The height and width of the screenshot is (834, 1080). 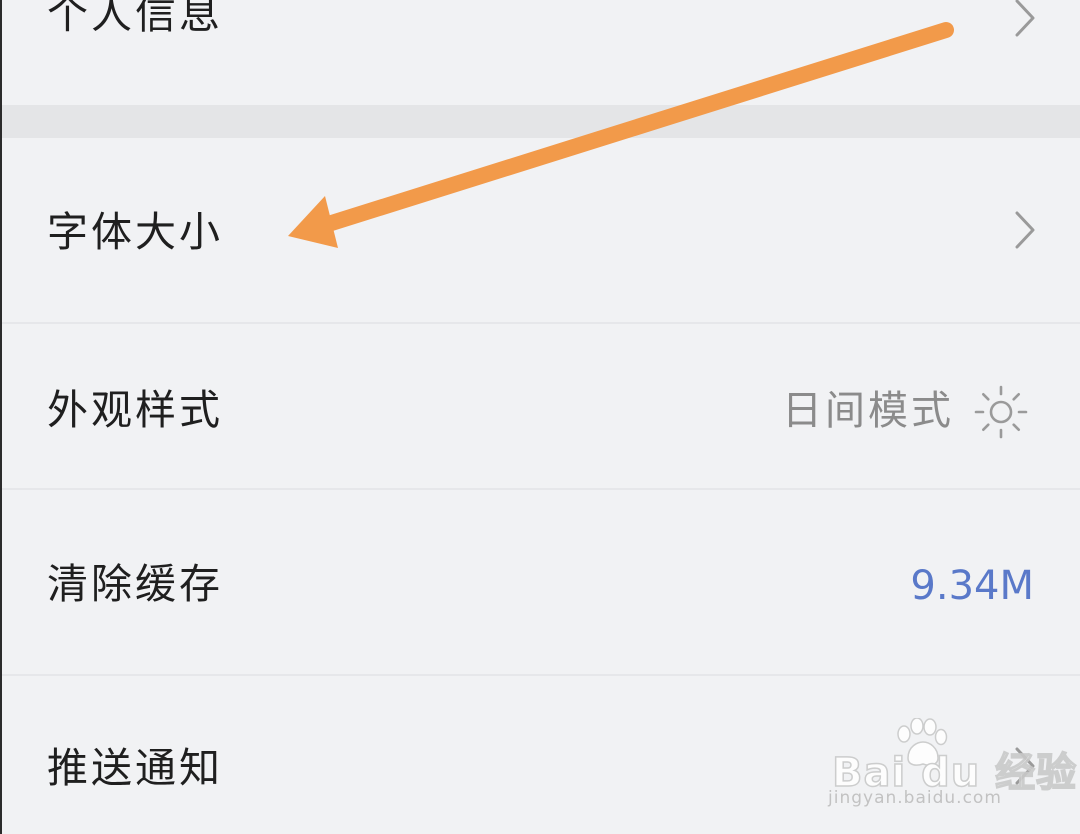 I want to click on appearance-mode-value: 日间模式, so click(x=868, y=411).